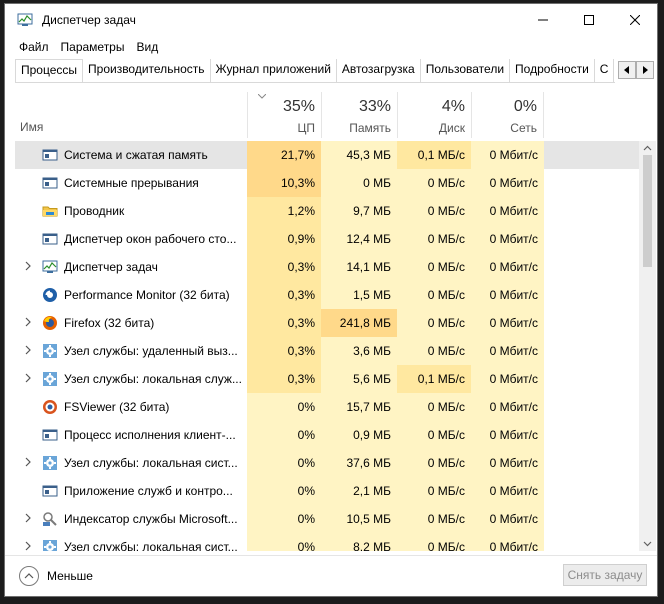  What do you see at coordinates (359, 463) in the screenshot?
I see `memory-cell: 37,6 МБ` at bounding box center [359, 463].